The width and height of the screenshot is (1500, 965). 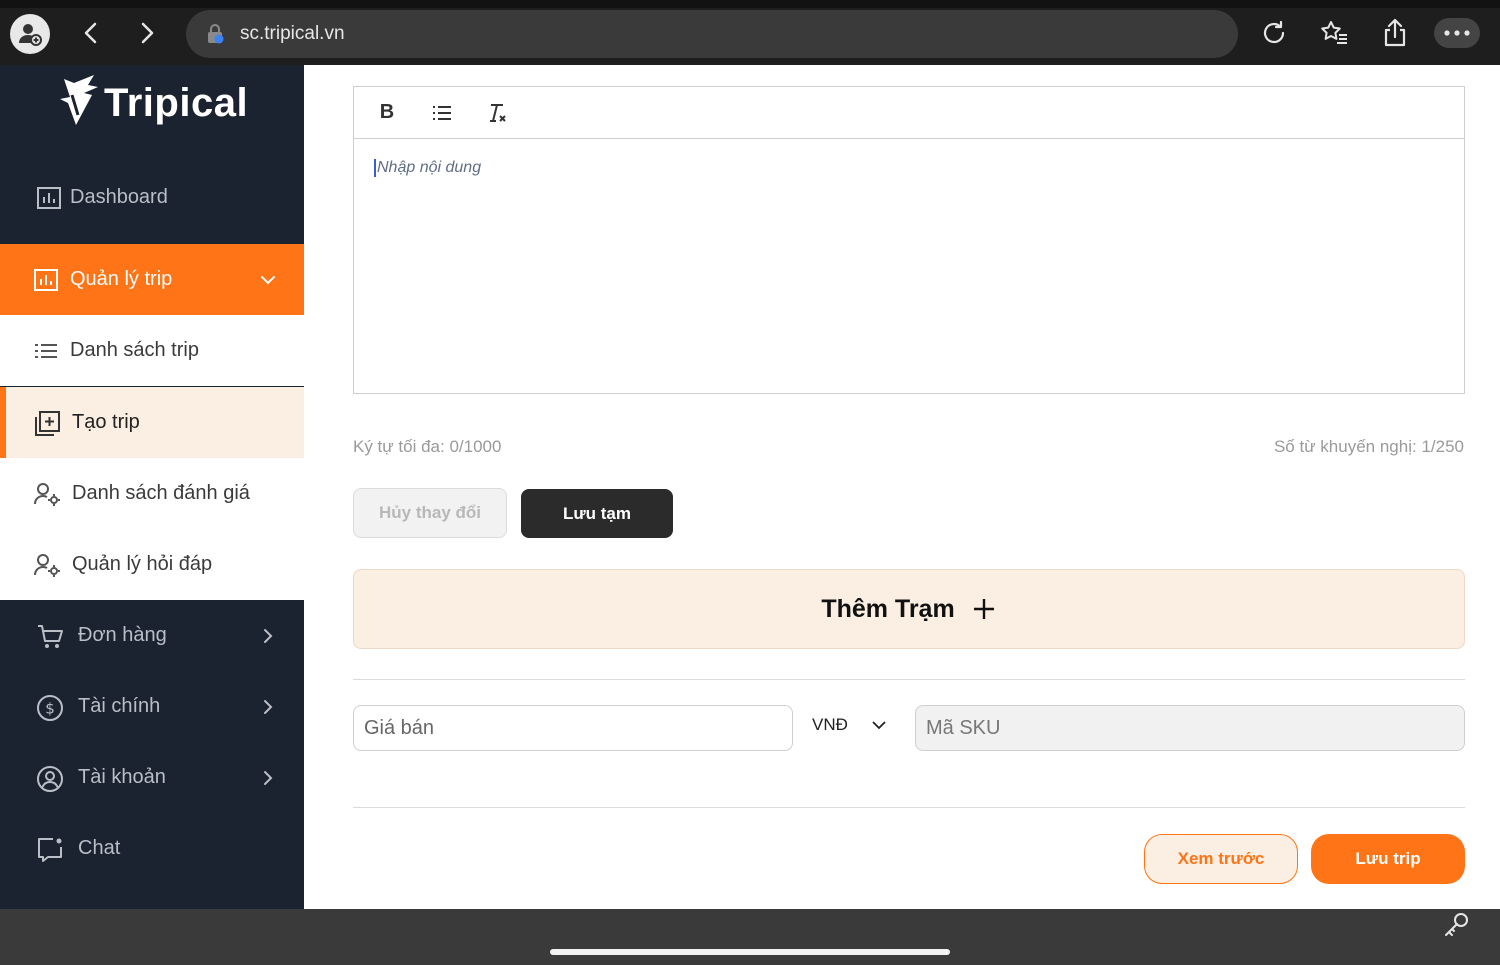 I want to click on reload-icon, so click(x=1274, y=33).